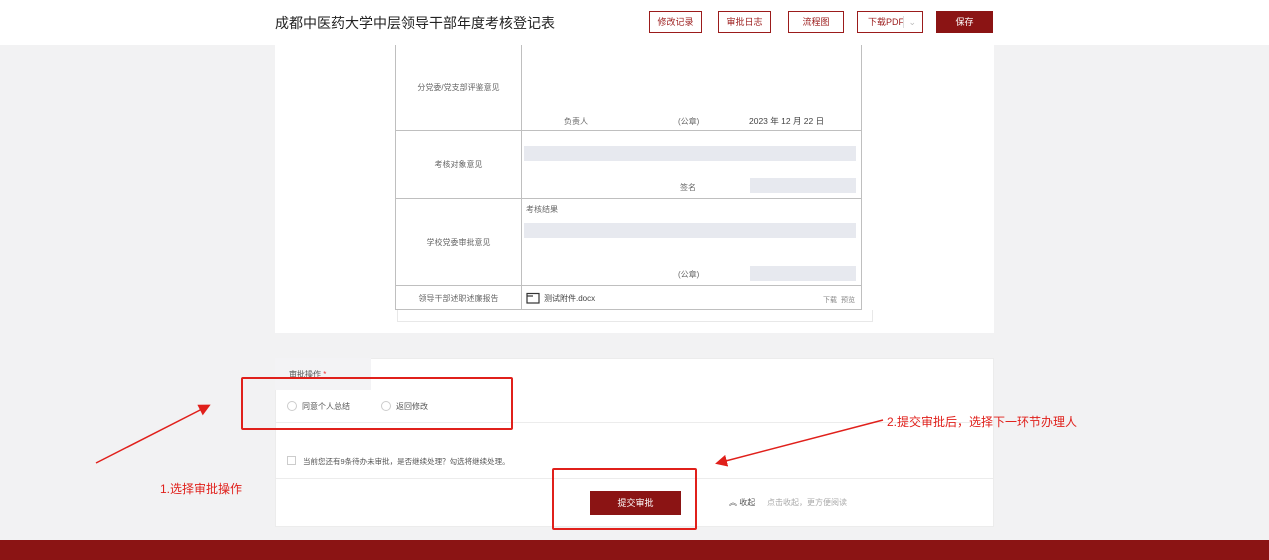 The image size is (1269, 560). What do you see at coordinates (799, 443) in the screenshot?
I see `arrow-step2` at bounding box center [799, 443].